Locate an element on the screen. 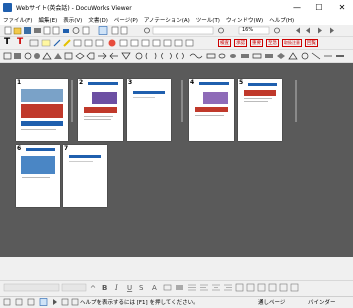 This screenshot has width=353, height=308. menu-help: ヘルプ(H) is located at coordinates (281, 20).